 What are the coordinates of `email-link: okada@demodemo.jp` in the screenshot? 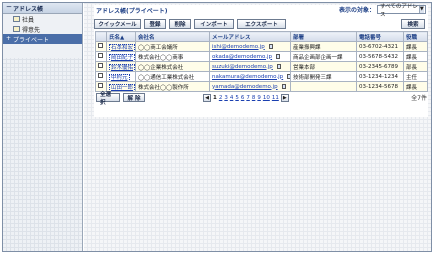 It's located at (242, 57).